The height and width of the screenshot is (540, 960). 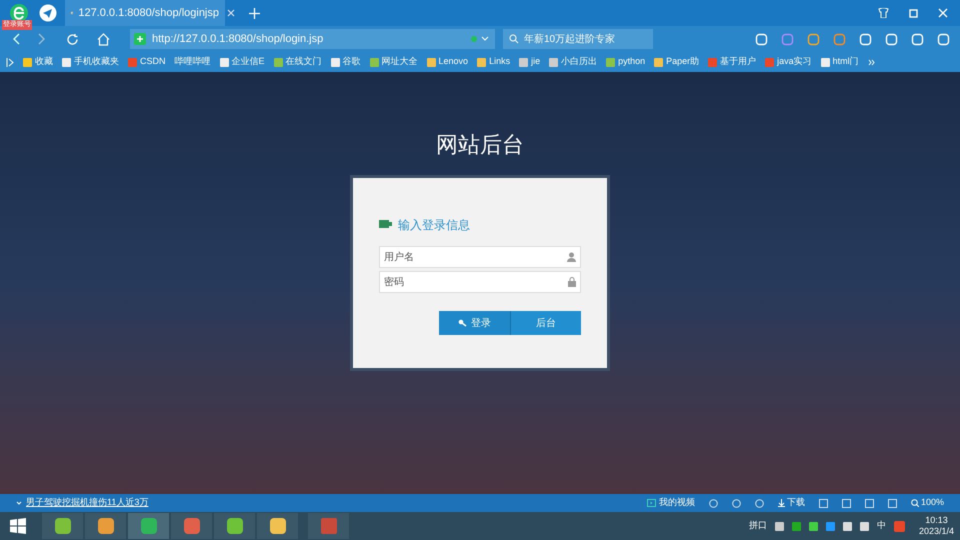 What do you see at coordinates (781, 503) in the screenshot?
I see `download-arrow-icon` at bounding box center [781, 503].